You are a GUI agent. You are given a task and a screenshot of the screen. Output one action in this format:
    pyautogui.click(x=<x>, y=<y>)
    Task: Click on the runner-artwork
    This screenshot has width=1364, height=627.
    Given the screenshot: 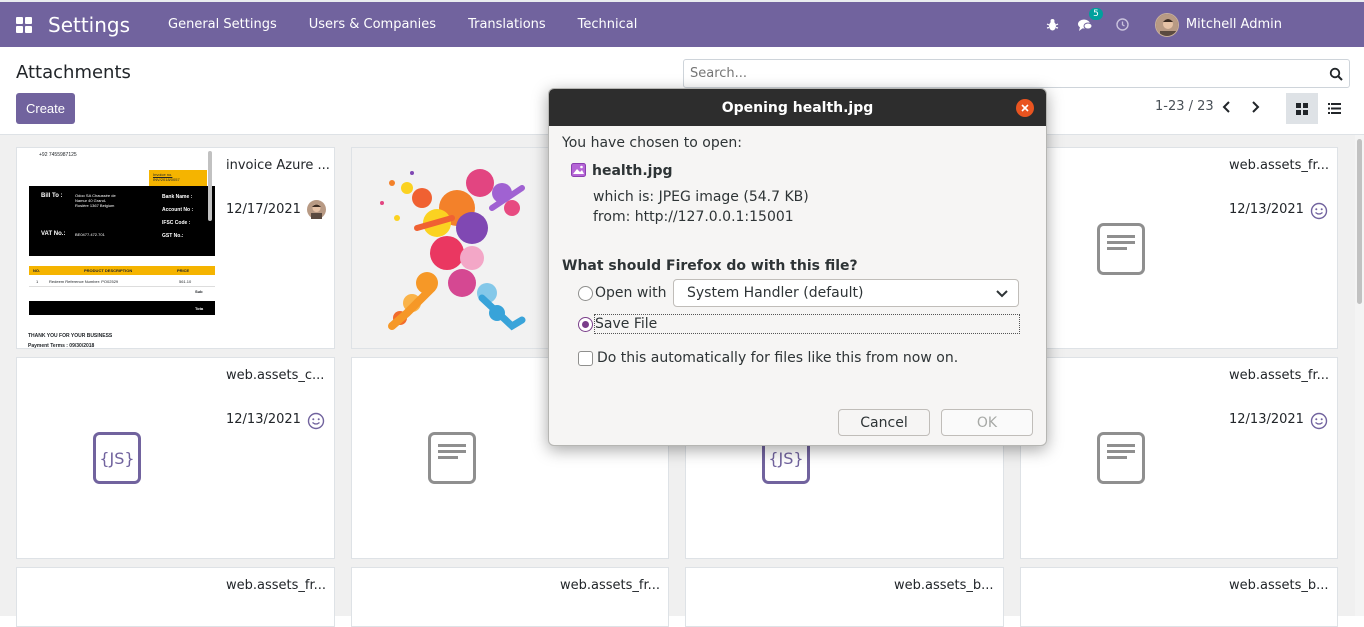 What is the action you would take?
    pyautogui.click(x=453, y=250)
    